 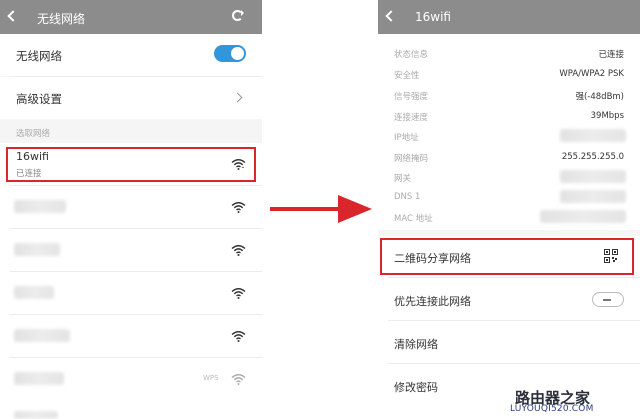 I want to click on wlan-switch, so click(x=230, y=53).